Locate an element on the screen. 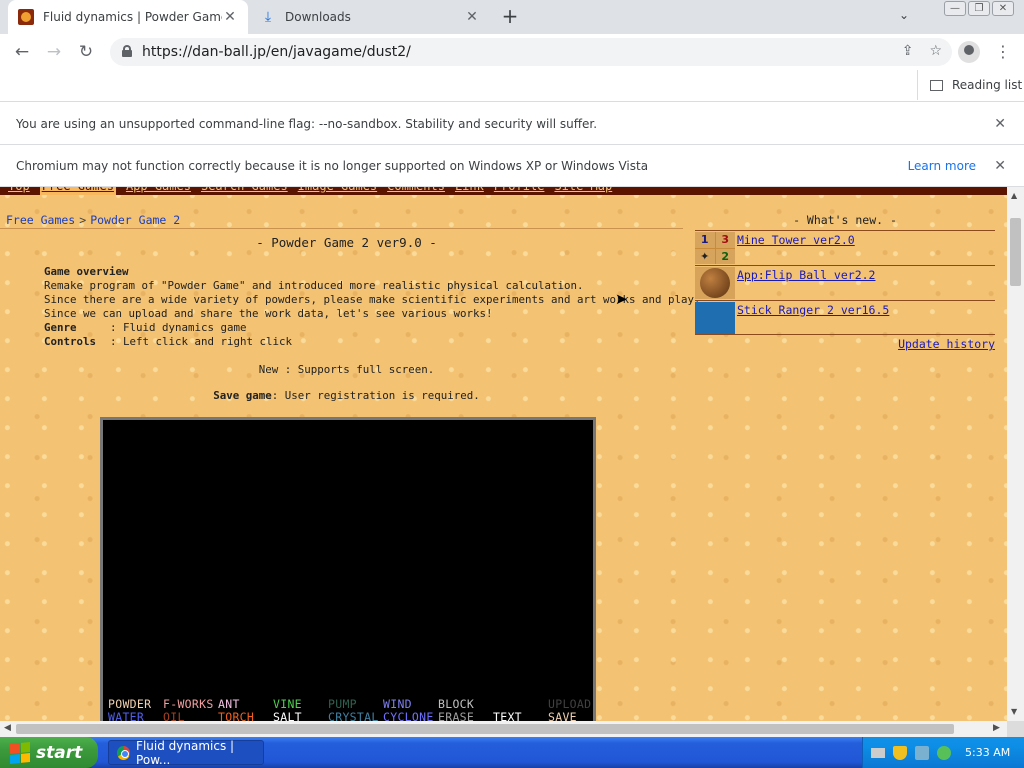  game-tool-water: WATER is located at coordinates (126, 715).